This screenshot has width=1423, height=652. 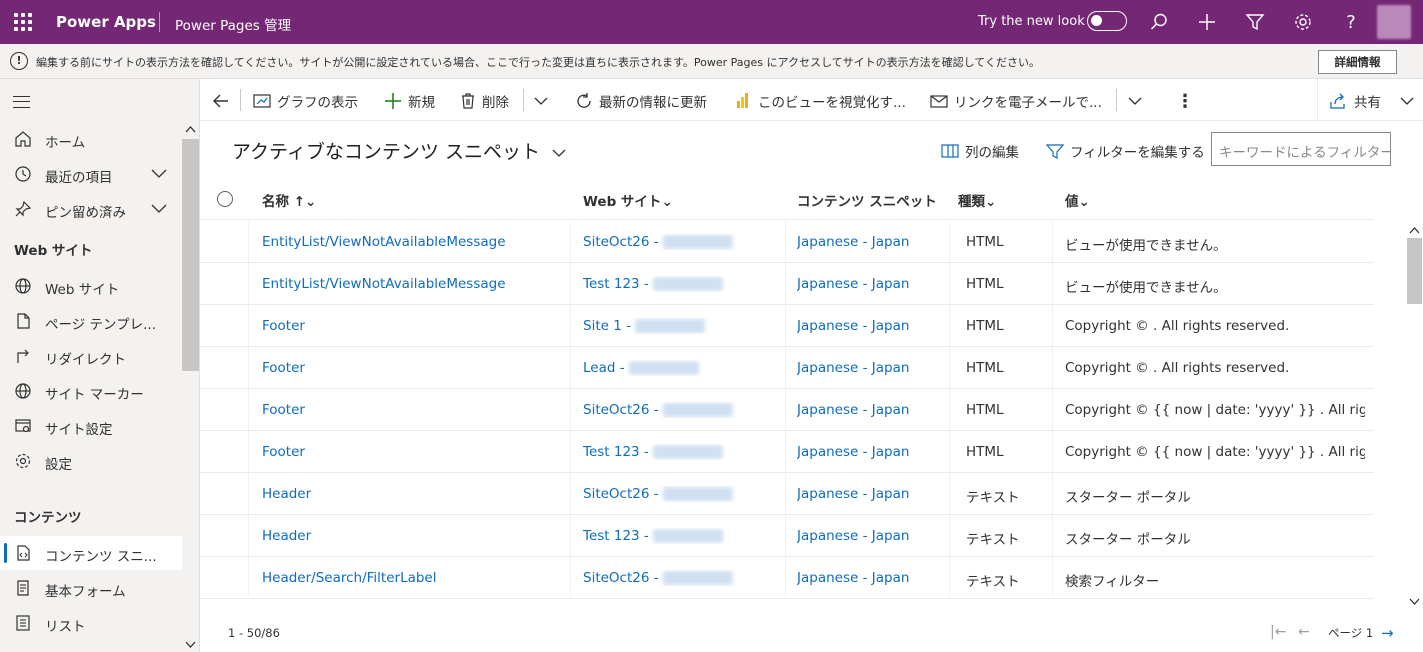 What do you see at coordinates (23, 22) in the screenshot?
I see `app-launcher-icon` at bounding box center [23, 22].